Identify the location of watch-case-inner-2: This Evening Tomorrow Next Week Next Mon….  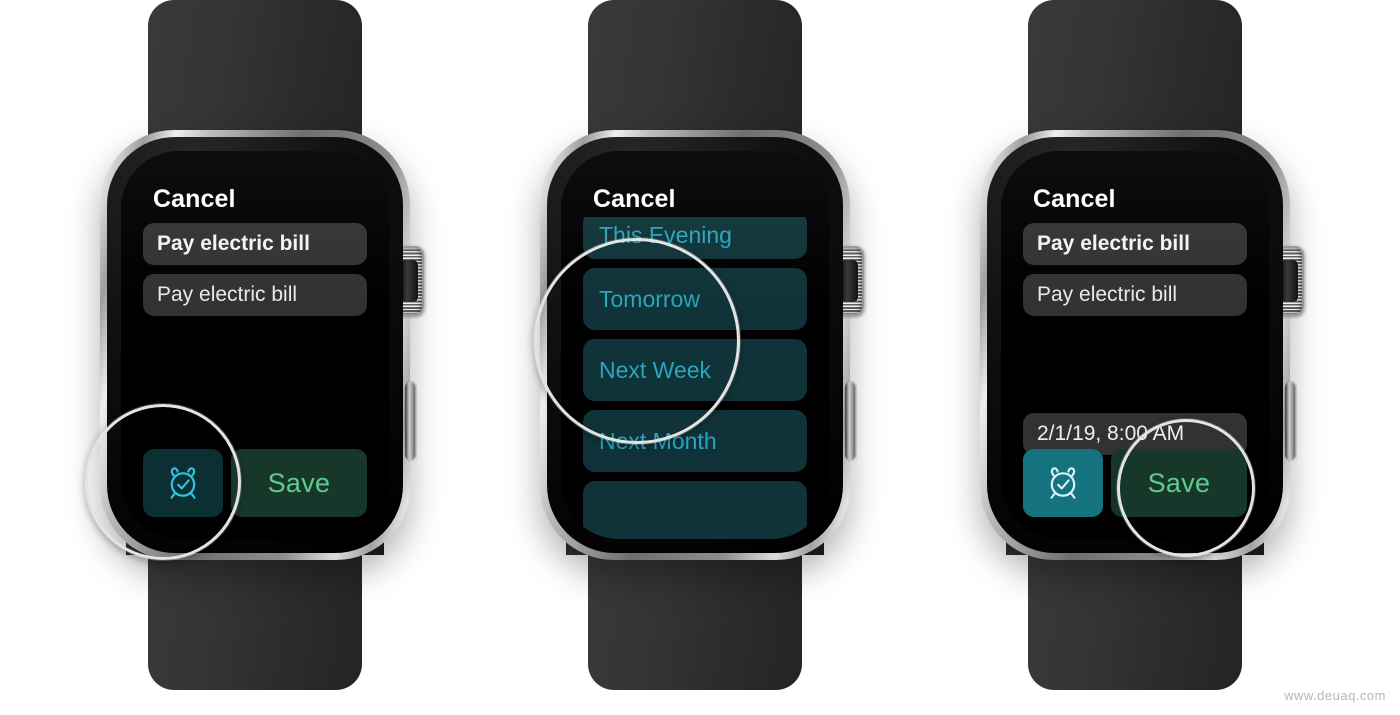
(695, 345).